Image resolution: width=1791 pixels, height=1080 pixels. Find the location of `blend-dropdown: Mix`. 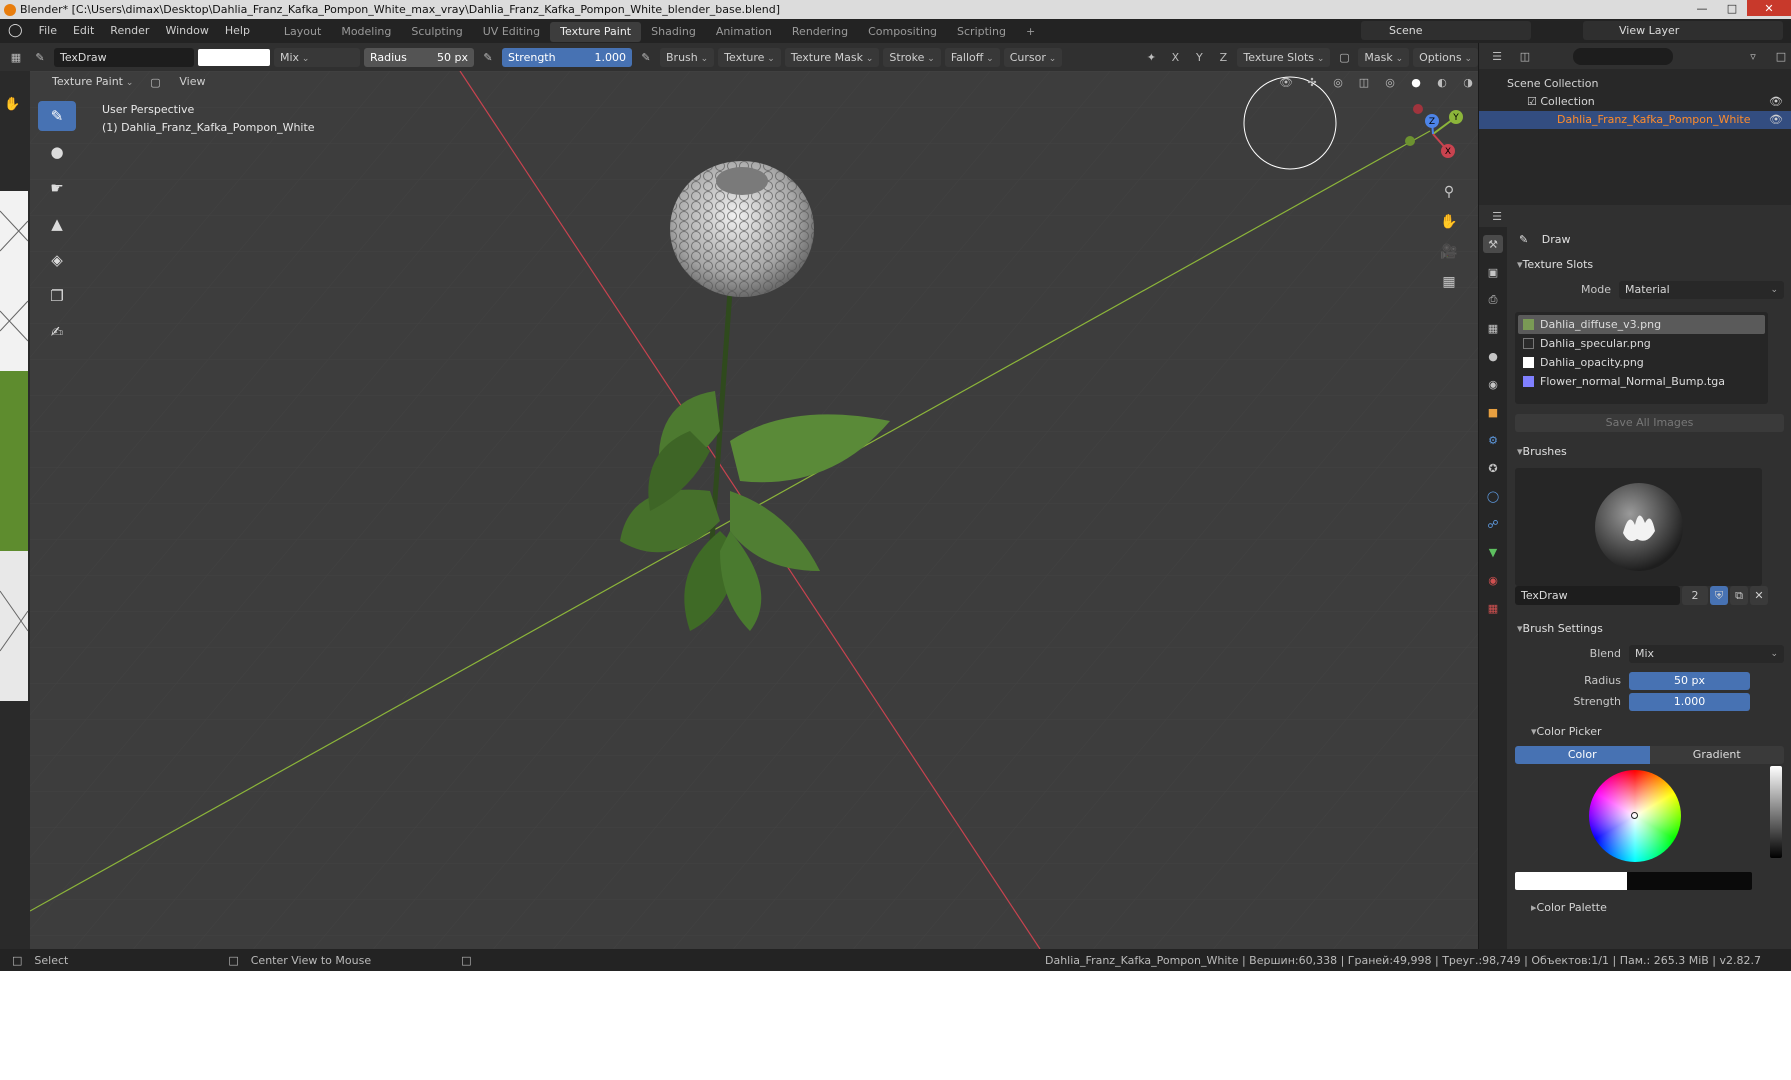

blend-dropdown: Mix is located at coordinates (317, 57).